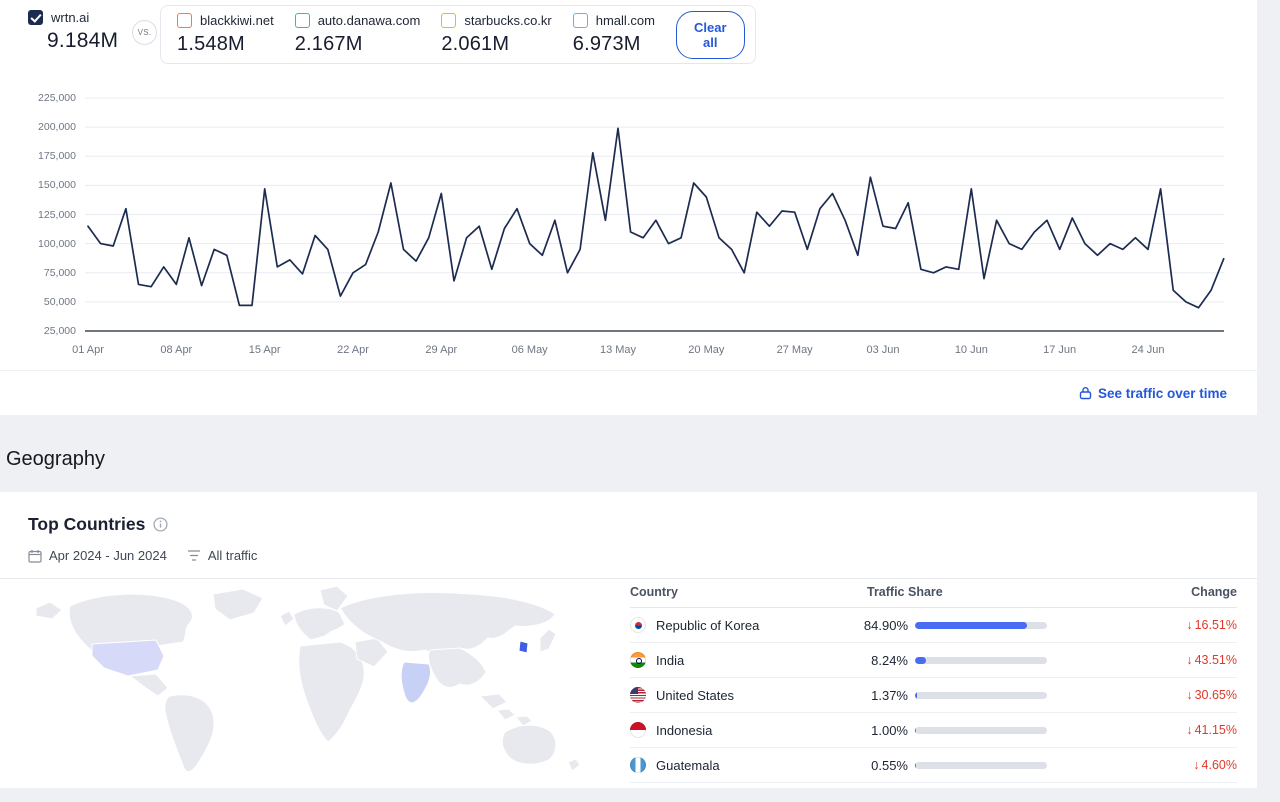  I want to click on lock-icon, so click(1085, 393).